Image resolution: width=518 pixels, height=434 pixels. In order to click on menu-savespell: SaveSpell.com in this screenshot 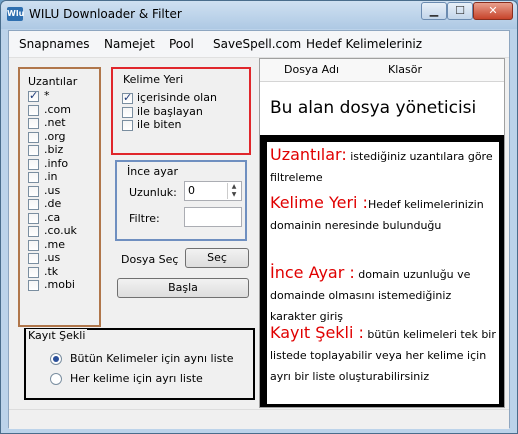, I will do `click(257, 44)`.